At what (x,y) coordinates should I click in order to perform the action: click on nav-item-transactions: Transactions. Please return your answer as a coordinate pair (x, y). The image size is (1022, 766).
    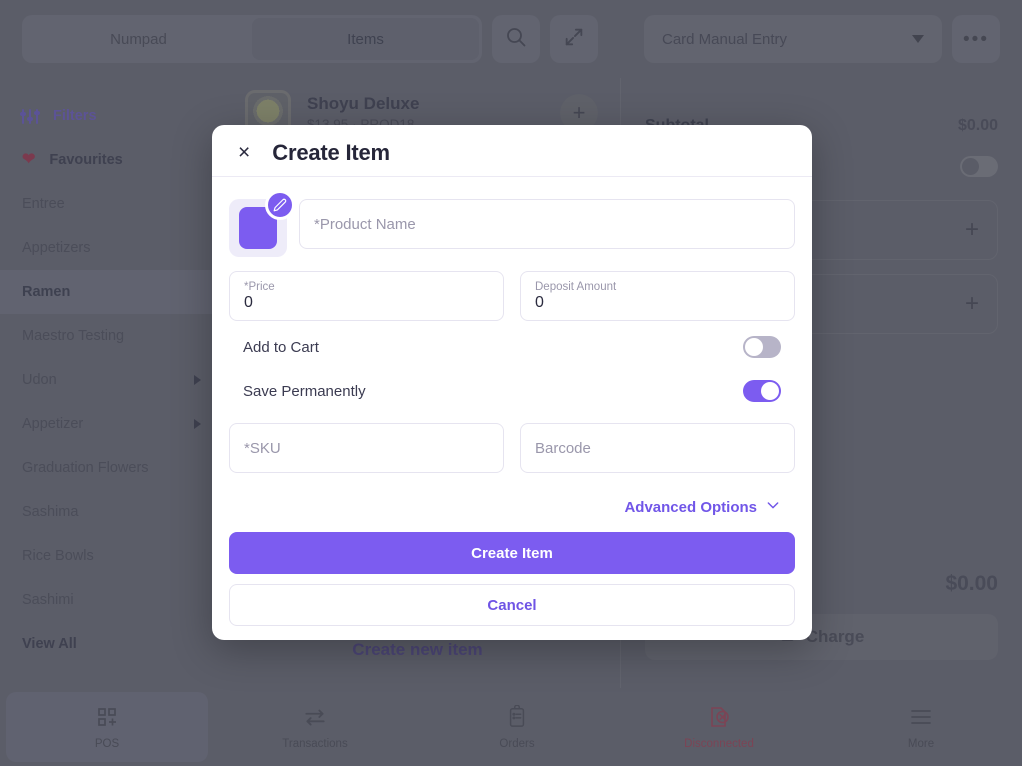
    Looking at the image, I should click on (315, 727).